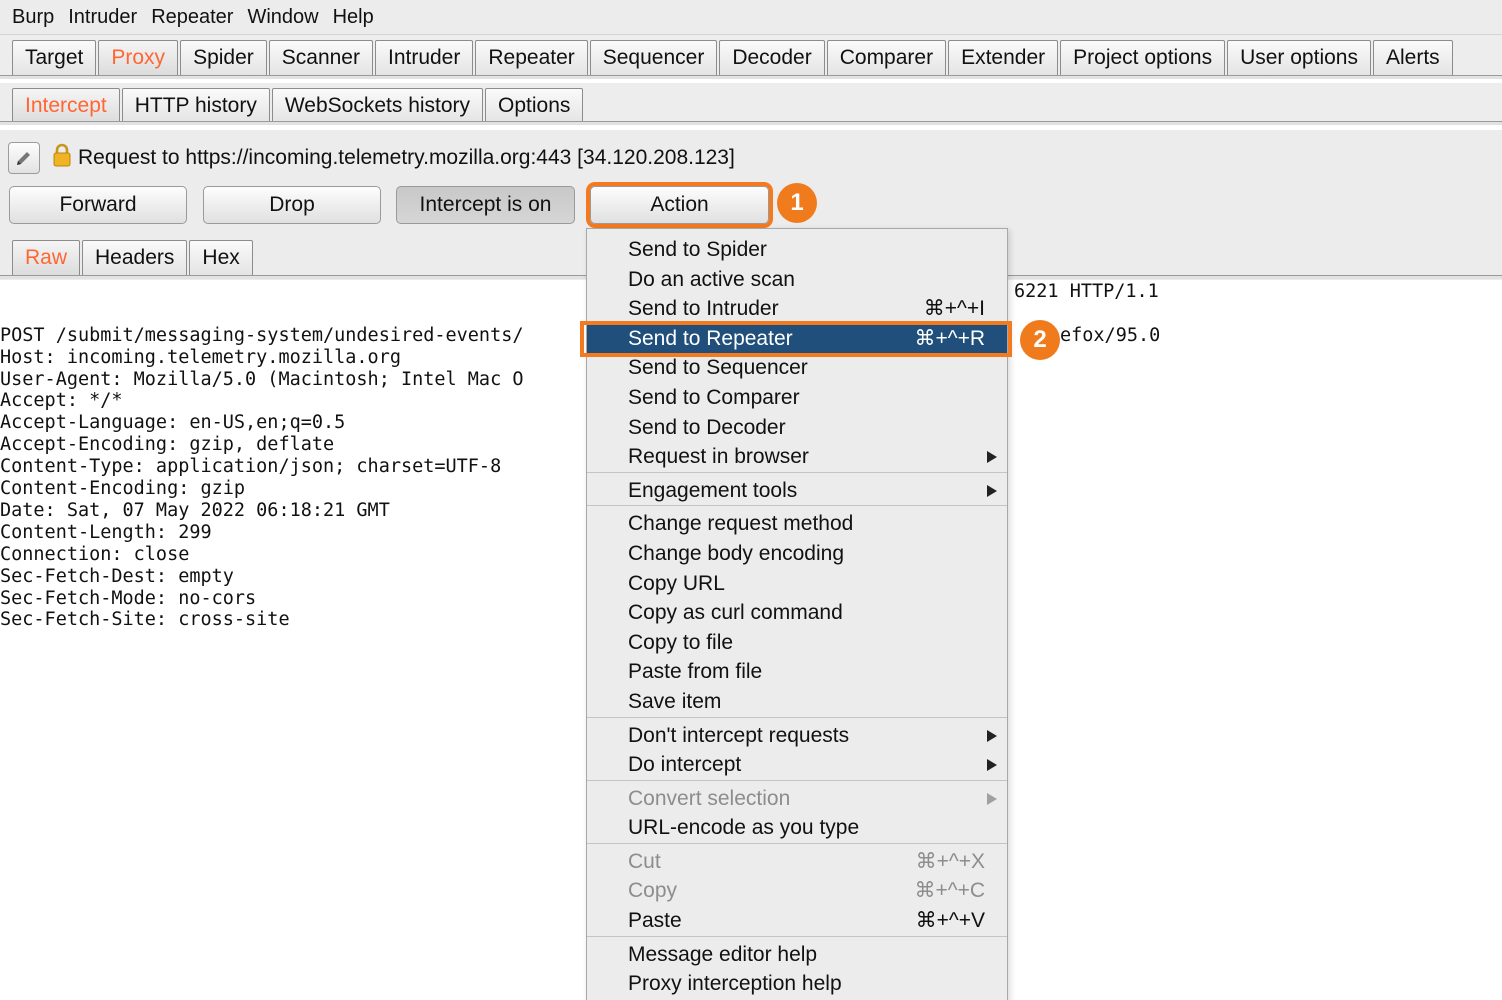 The image size is (1502, 1000). Describe the element at coordinates (797, 428) in the screenshot. I see `menu-item-send-to-decoder: Send to Decoder` at that location.